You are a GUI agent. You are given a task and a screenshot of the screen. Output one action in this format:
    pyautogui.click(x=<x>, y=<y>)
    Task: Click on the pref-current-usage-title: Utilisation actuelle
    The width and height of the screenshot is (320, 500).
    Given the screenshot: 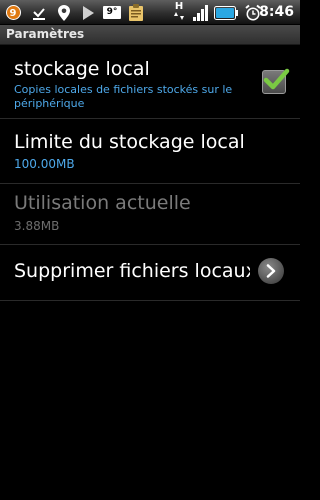 What is the action you would take?
    pyautogui.click(x=102, y=203)
    